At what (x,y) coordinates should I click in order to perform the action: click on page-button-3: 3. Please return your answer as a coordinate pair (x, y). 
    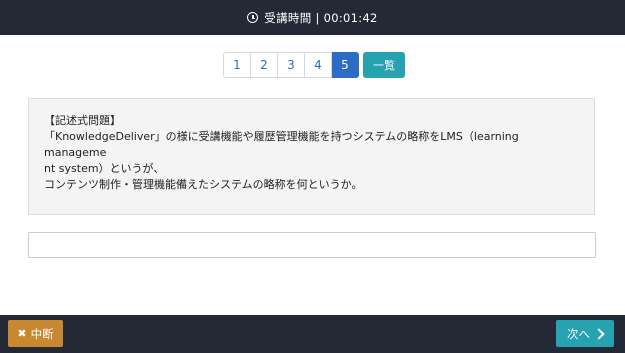
    Looking at the image, I should click on (291, 65).